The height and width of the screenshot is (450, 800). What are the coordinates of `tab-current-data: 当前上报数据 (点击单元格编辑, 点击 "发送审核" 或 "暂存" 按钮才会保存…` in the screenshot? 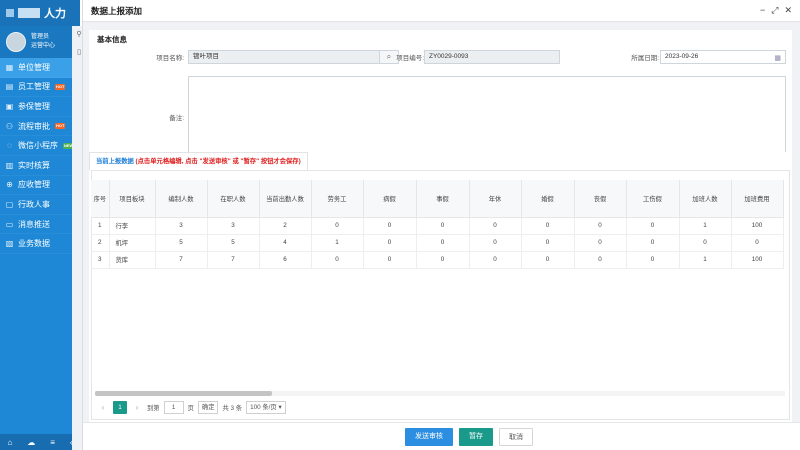 It's located at (198, 161).